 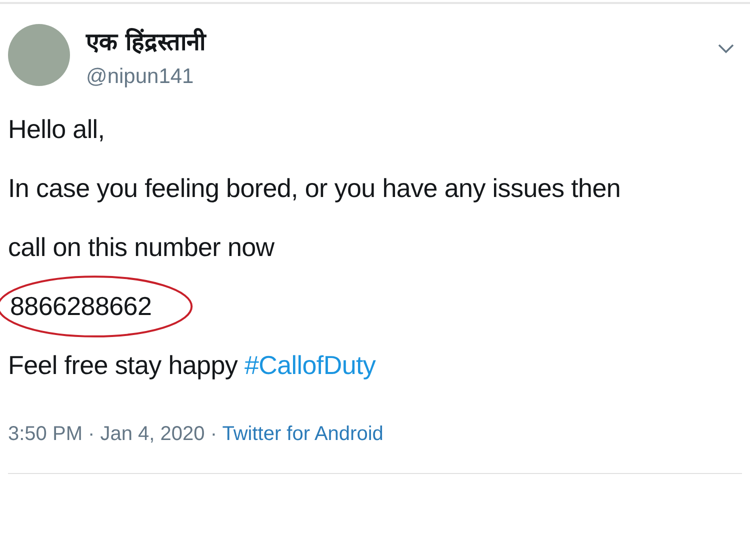 What do you see at coordinates (726, 49) in the screenshot?
I see `chevron-down-icon` at bounding box center [726, 49].